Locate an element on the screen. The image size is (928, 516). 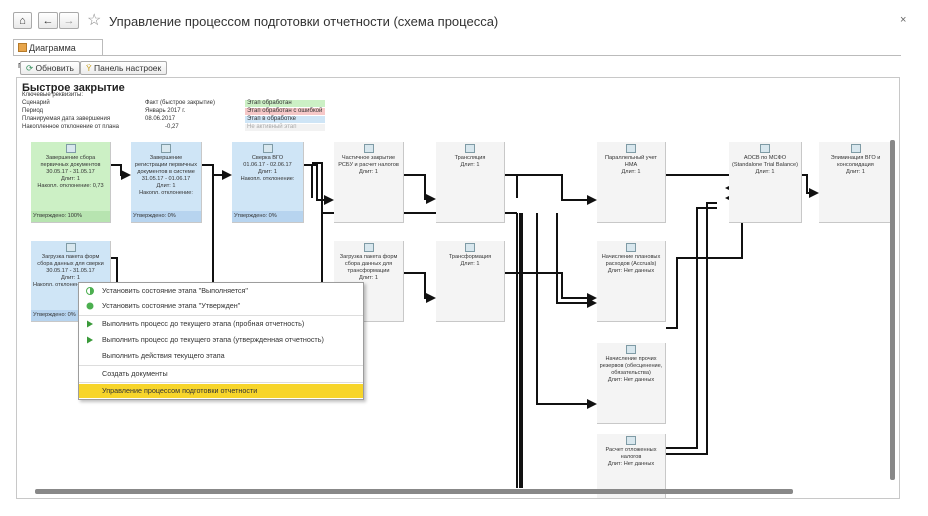
back-button: ← is located at coordinates (48, 20).